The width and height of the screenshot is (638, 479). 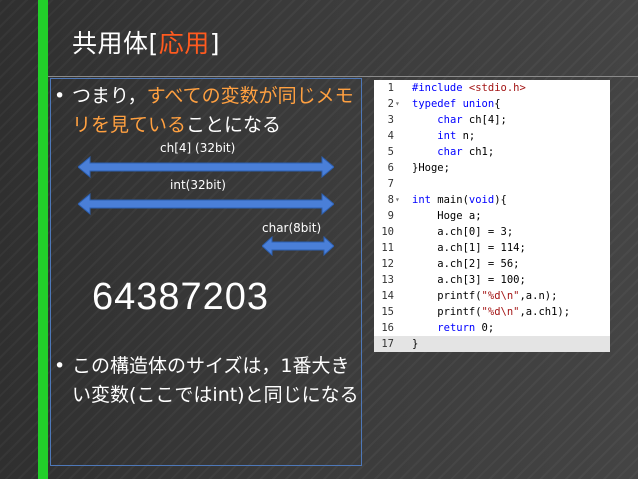 I want to click on line-number: 16, so click(x=387, y=328).